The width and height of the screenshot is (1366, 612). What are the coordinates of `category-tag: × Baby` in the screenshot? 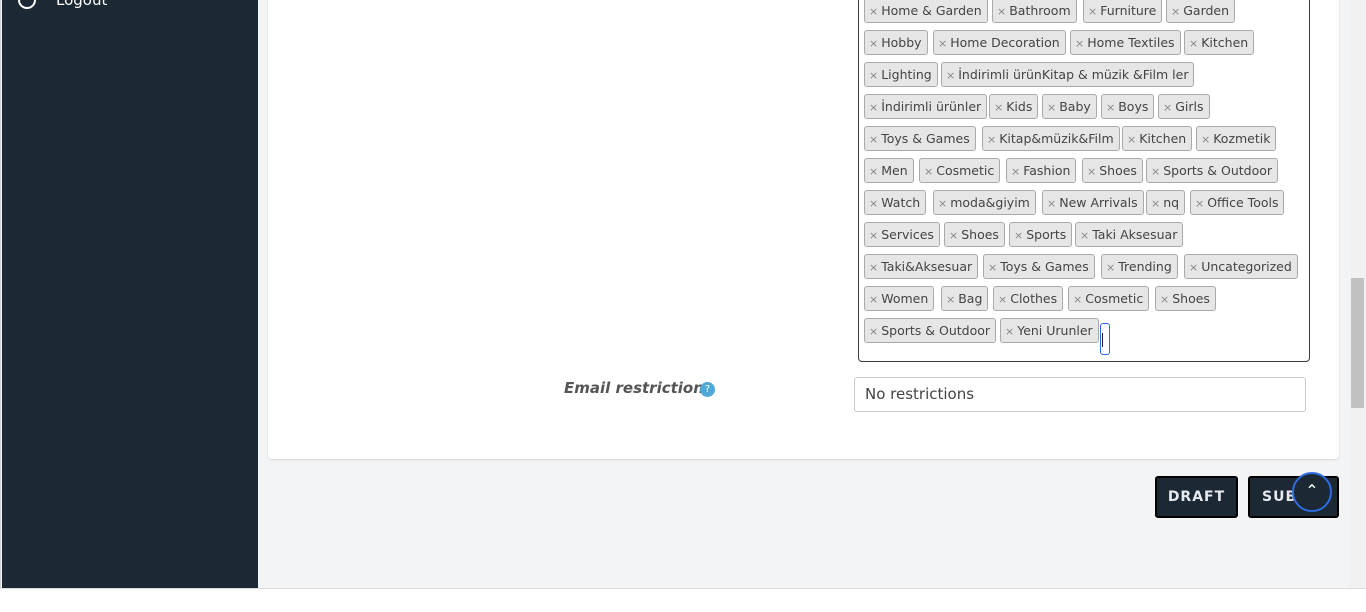 It's located at (1069, 106).